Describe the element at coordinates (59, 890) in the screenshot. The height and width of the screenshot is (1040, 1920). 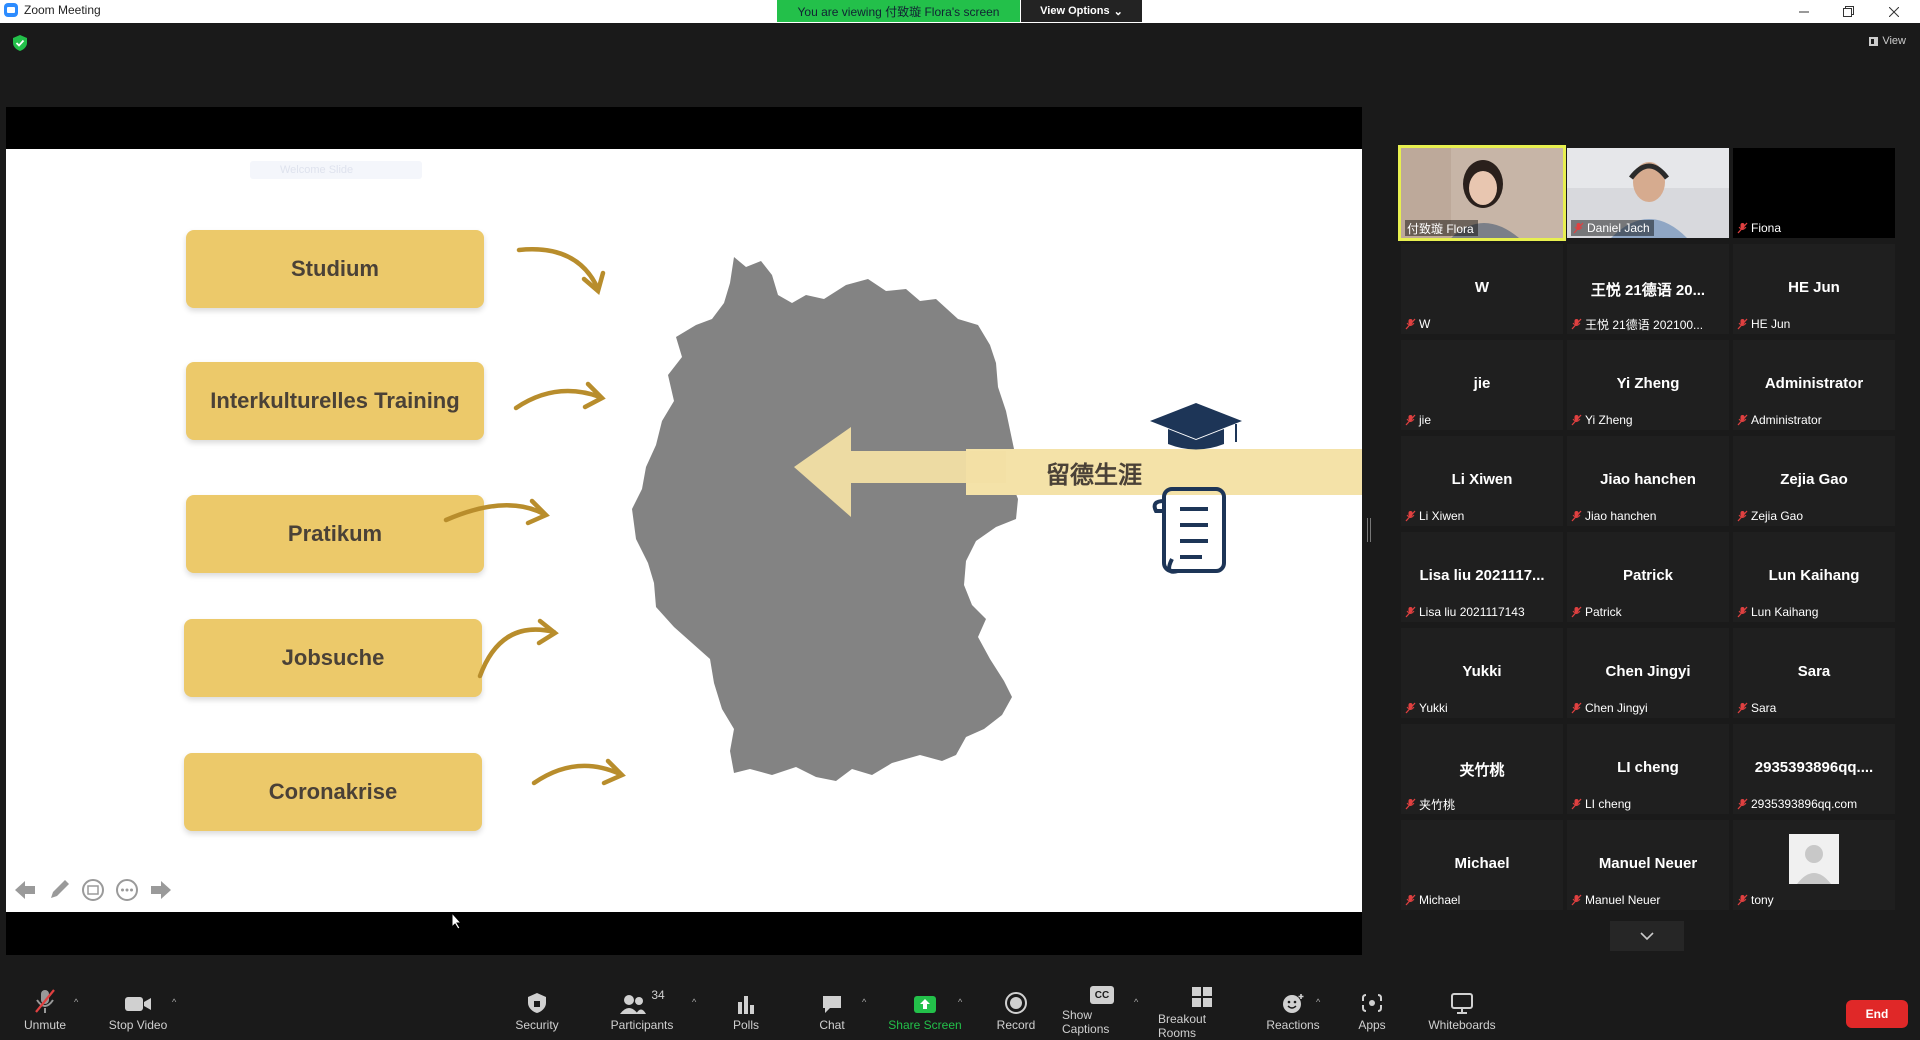
I see `pen-icon` at that location.